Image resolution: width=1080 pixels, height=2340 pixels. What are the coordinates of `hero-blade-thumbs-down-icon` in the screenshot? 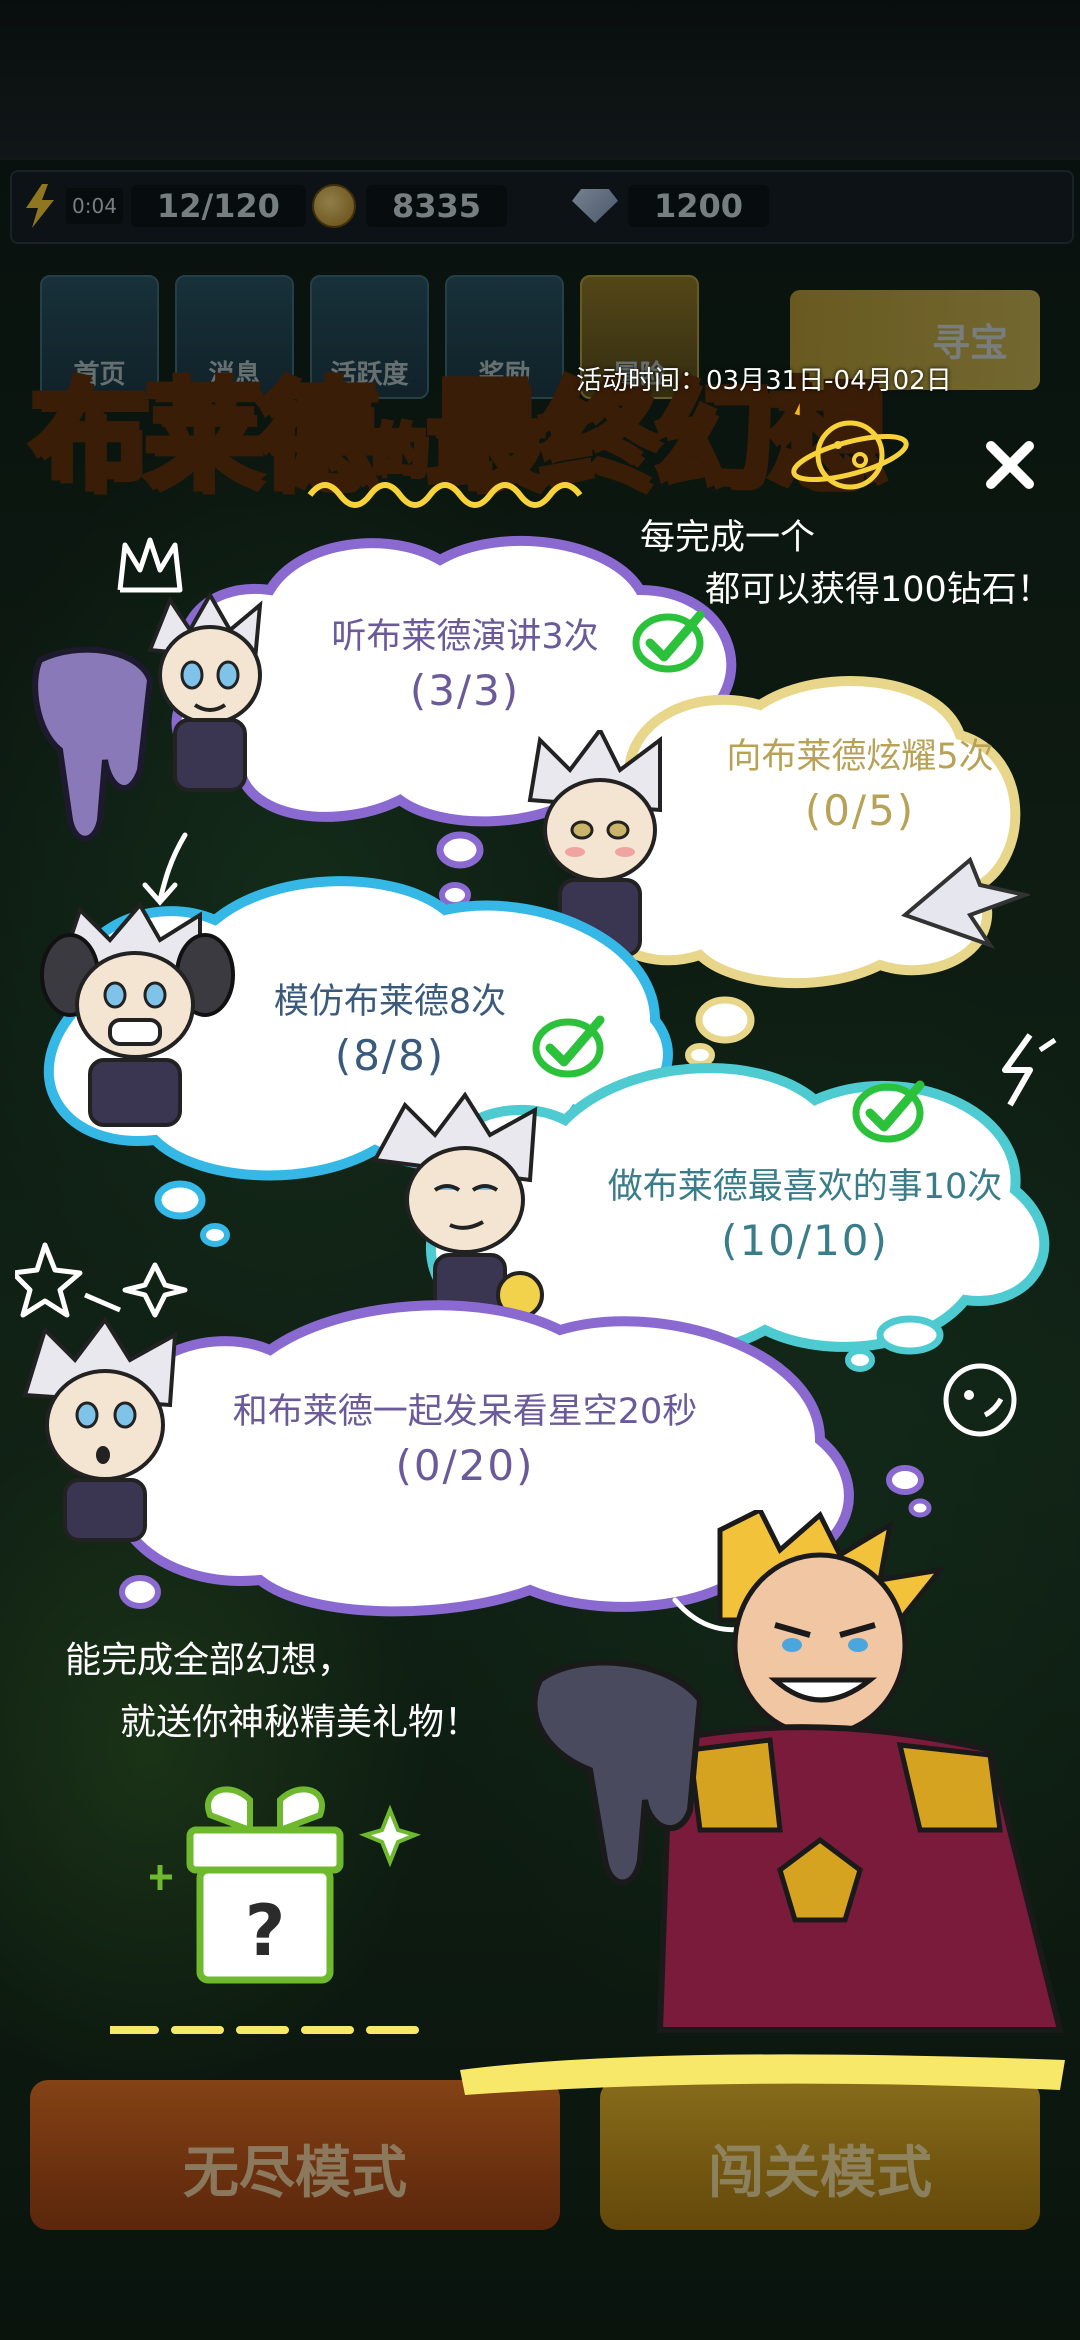 It's located at (797, 1771).